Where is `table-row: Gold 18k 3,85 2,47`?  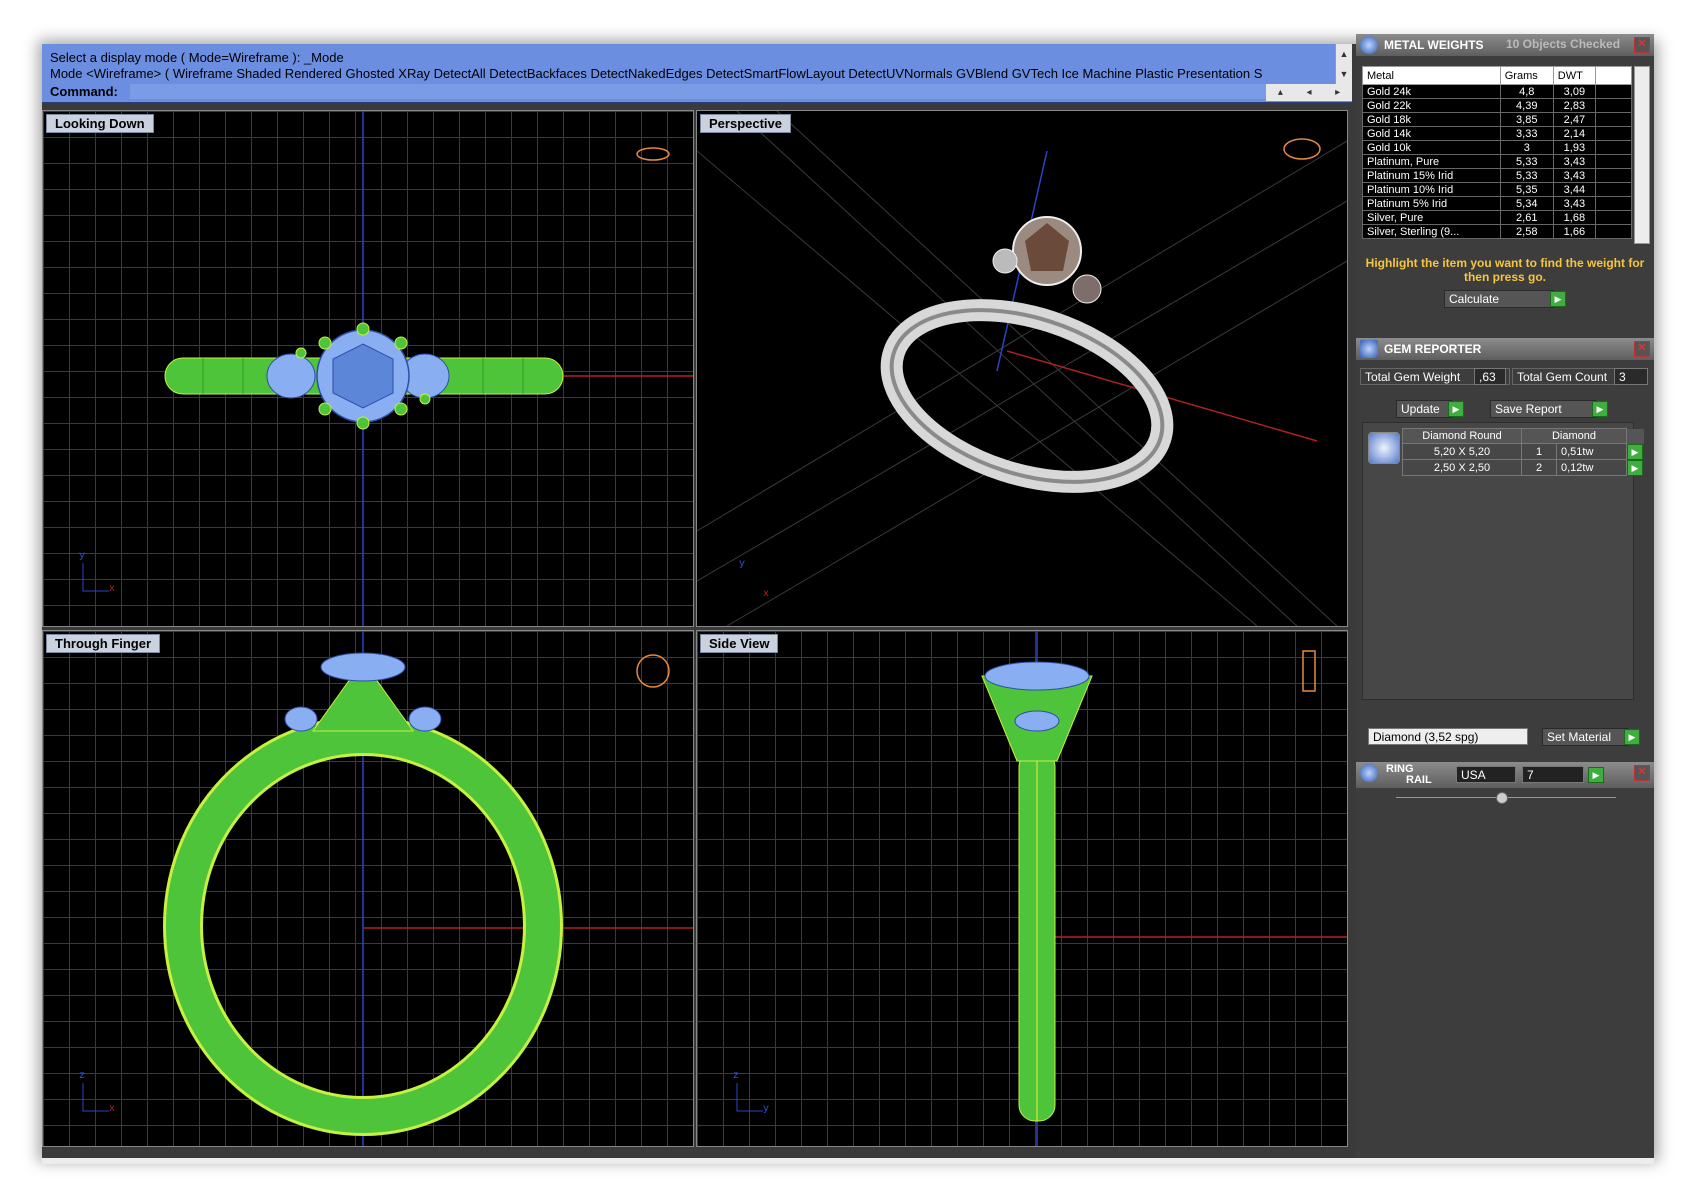
table-row: Gold 18k 3,85 2,47 is located at coordinates (1497, 119).